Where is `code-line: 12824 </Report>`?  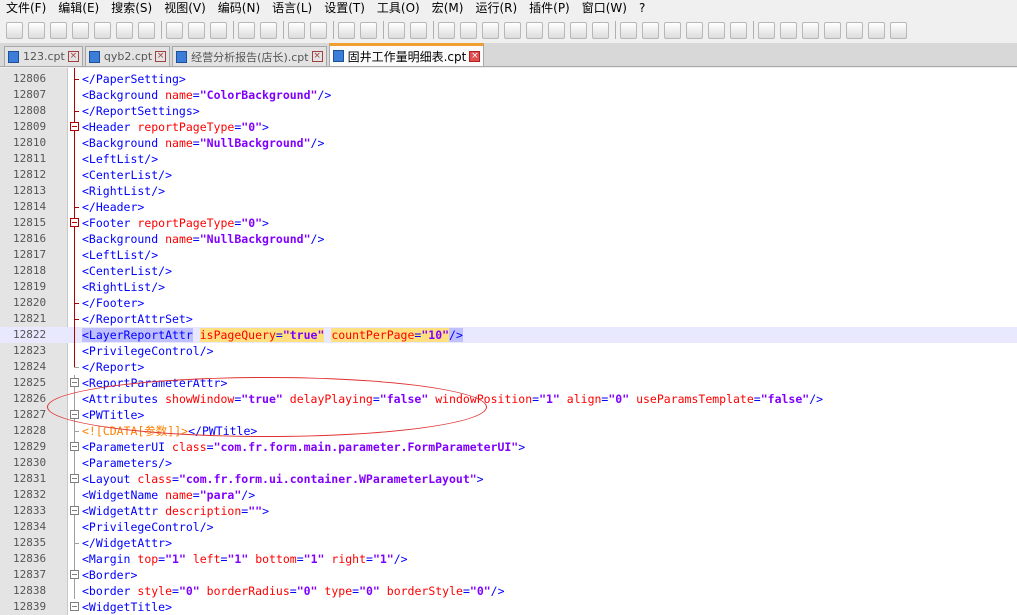
code-line: 12824 </Report> is located at coordinates (508, 367).